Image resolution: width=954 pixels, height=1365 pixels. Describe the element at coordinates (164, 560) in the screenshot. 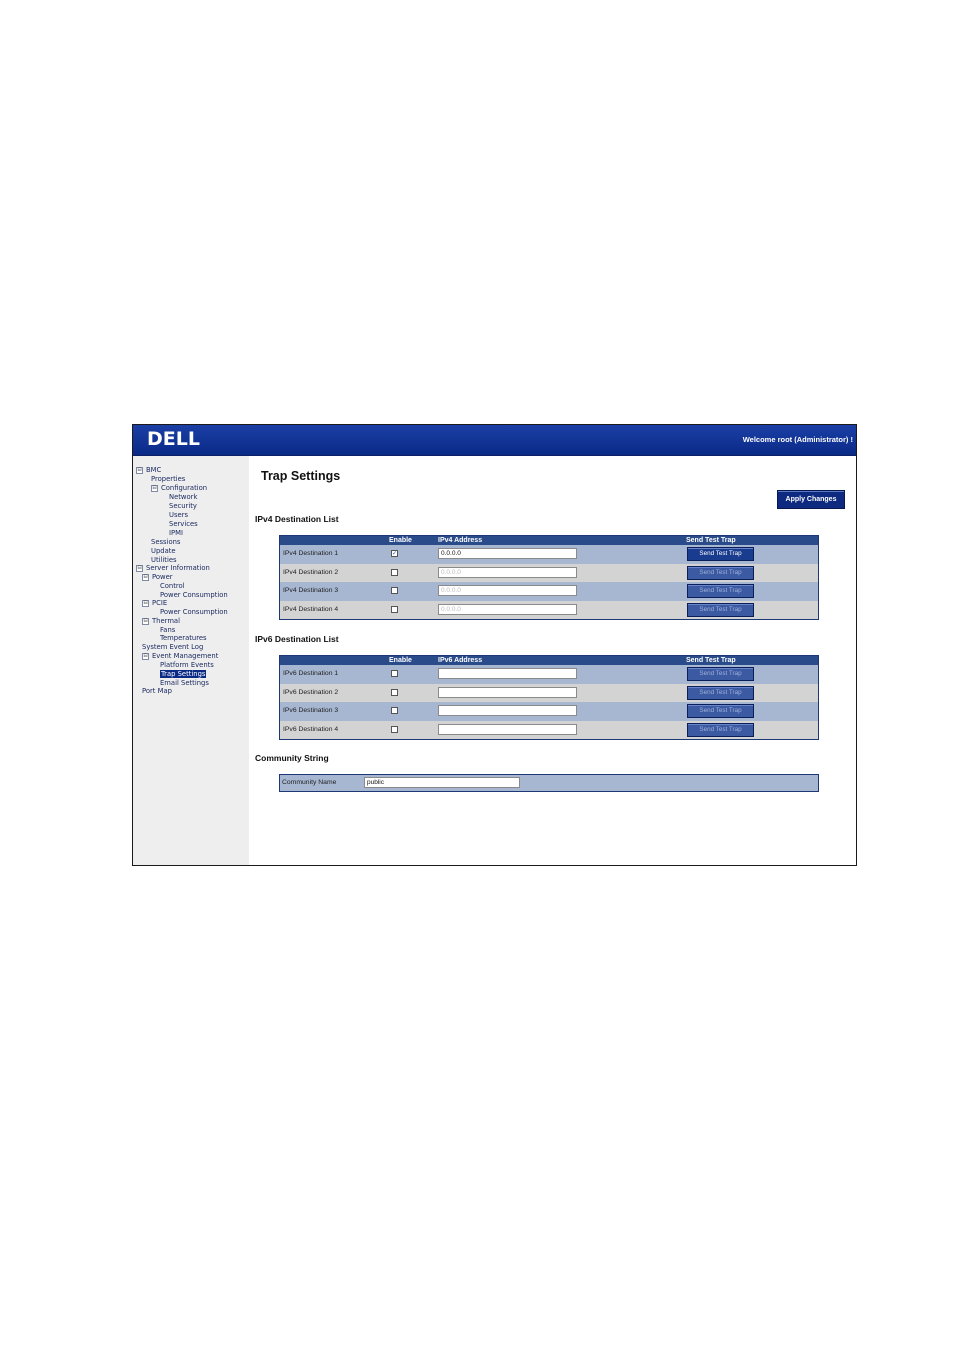

I see `tree-item-utilities: Utilities` at that location.